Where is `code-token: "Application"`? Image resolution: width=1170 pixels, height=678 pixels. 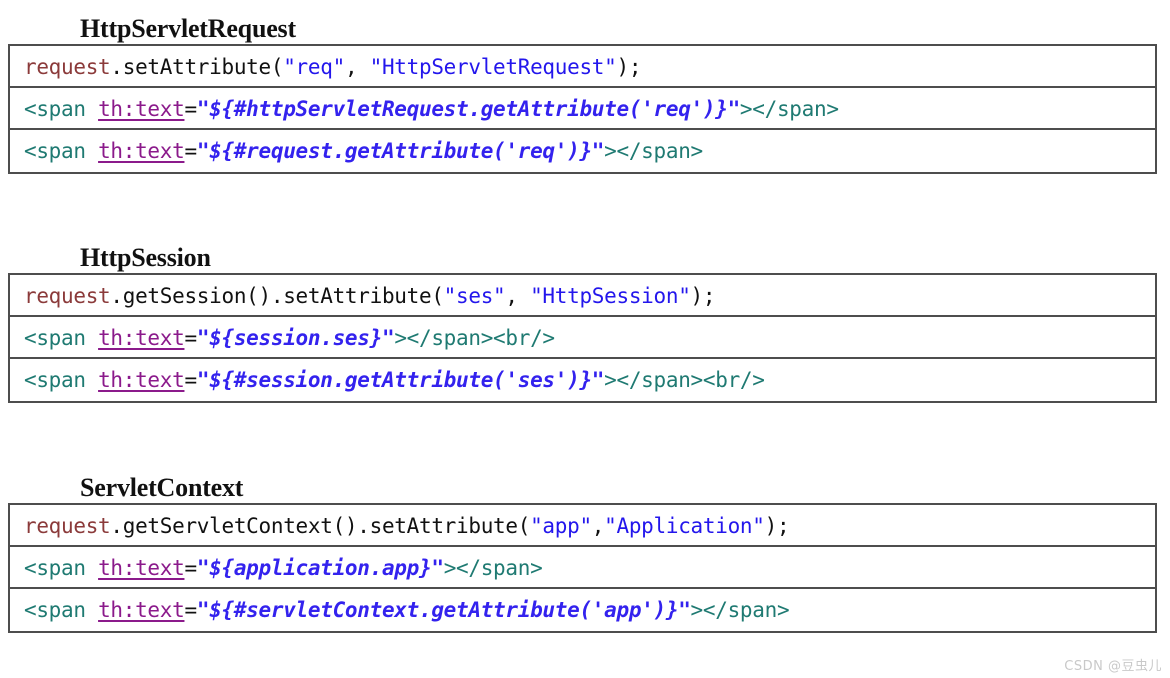 code-token: "Application" is located at coordinates (684, 525).